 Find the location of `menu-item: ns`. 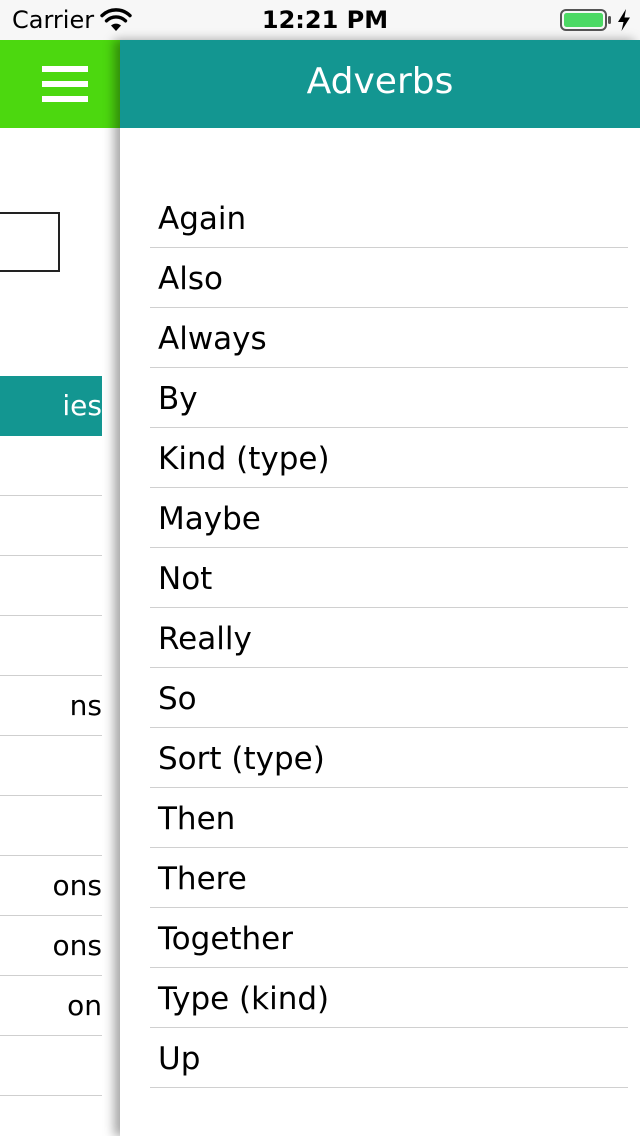

menu-item: ns is located at coordinates (51, 706).